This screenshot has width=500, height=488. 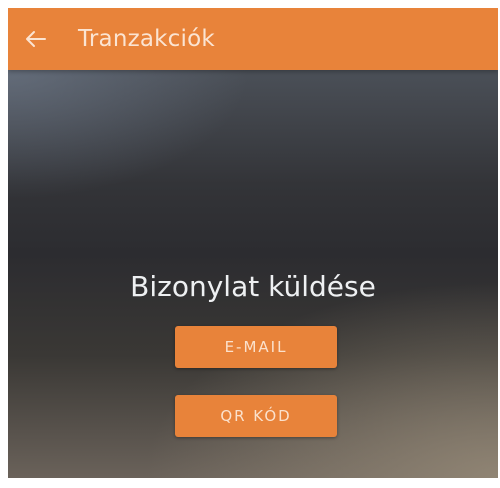 What do you see at coordinates (146, 39) in the screenshot?
I see `page-title: Tranzakciók` at bounding box center [146, 39].